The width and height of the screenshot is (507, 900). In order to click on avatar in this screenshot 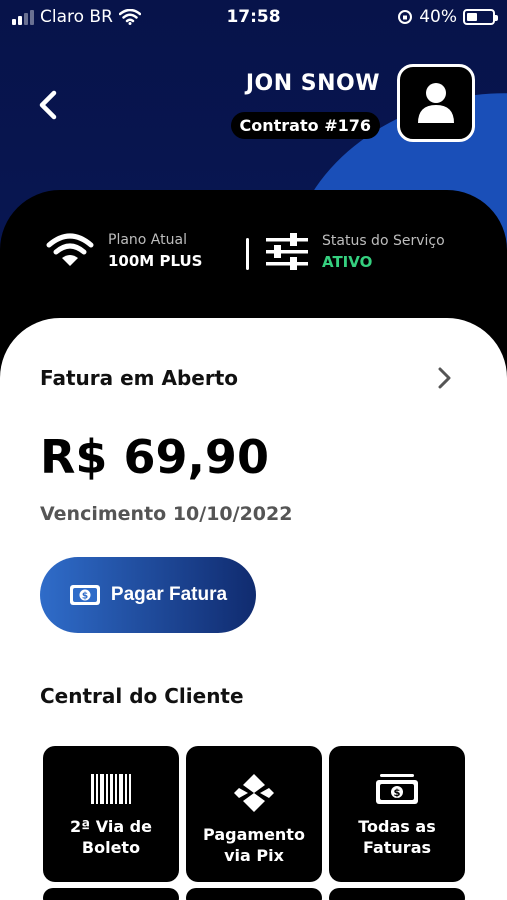, I will do `click(436, 103)`.